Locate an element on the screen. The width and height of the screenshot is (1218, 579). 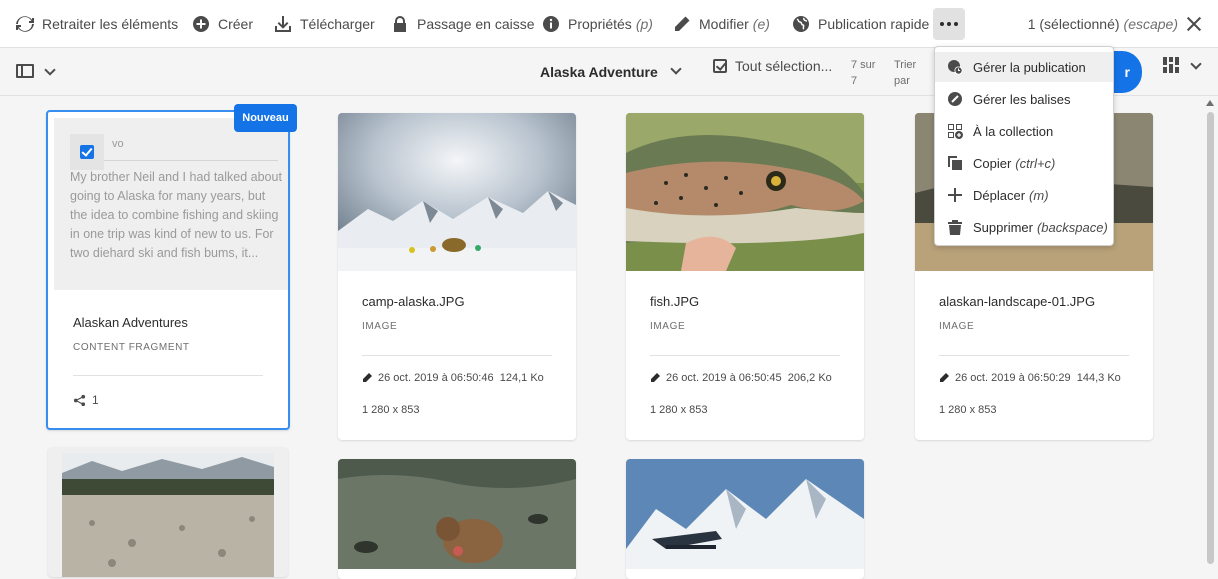
download-label: Télécharger is located at coordinates (337, 24).